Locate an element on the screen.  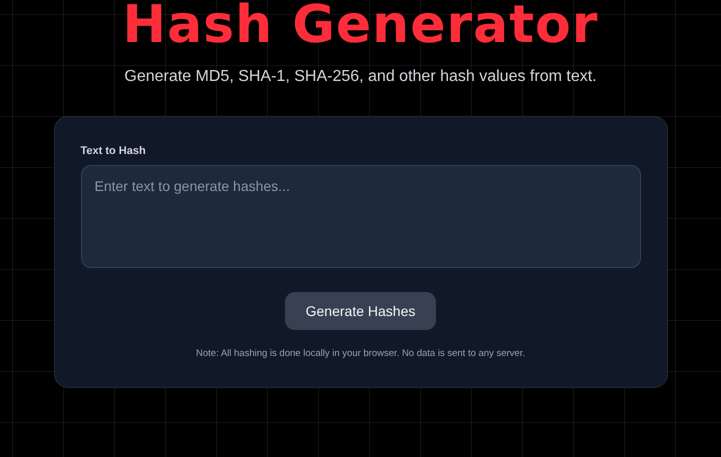
generate-button: Generate Hashes is located at coordinates (360, 311).